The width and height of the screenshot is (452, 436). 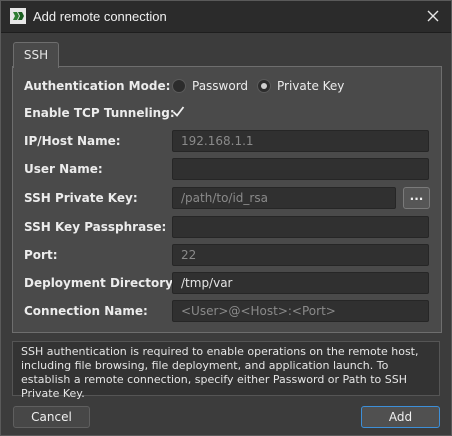 I want to click on app-logo-icon, so click(x=18, y=16).